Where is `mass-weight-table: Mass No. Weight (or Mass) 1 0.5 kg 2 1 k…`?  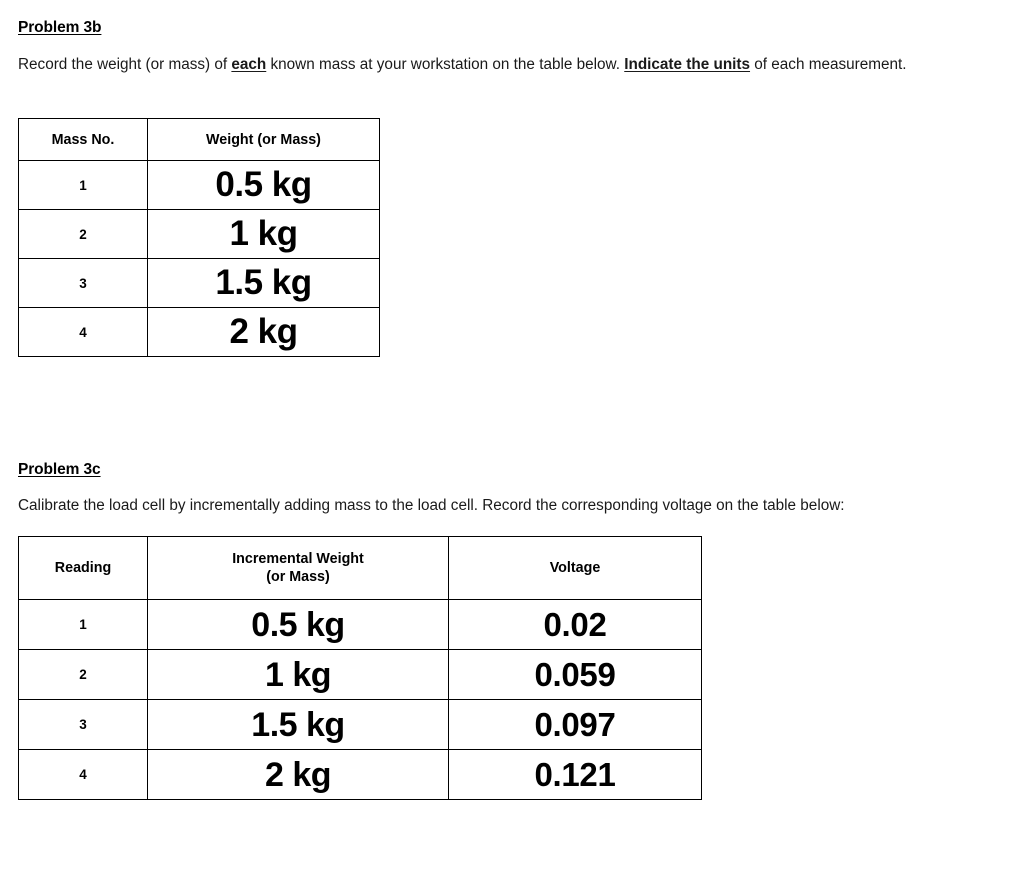 mass-weight-table: Mass No. Weight (or Mass) 1 0.5 kg 2 1 k… is located at coordinates (199, 237).